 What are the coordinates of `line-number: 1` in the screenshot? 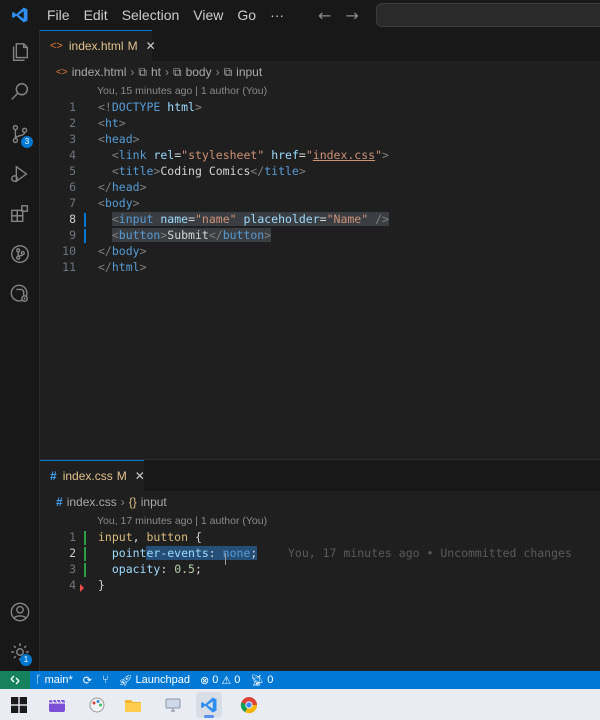 It's located at (72, 537).